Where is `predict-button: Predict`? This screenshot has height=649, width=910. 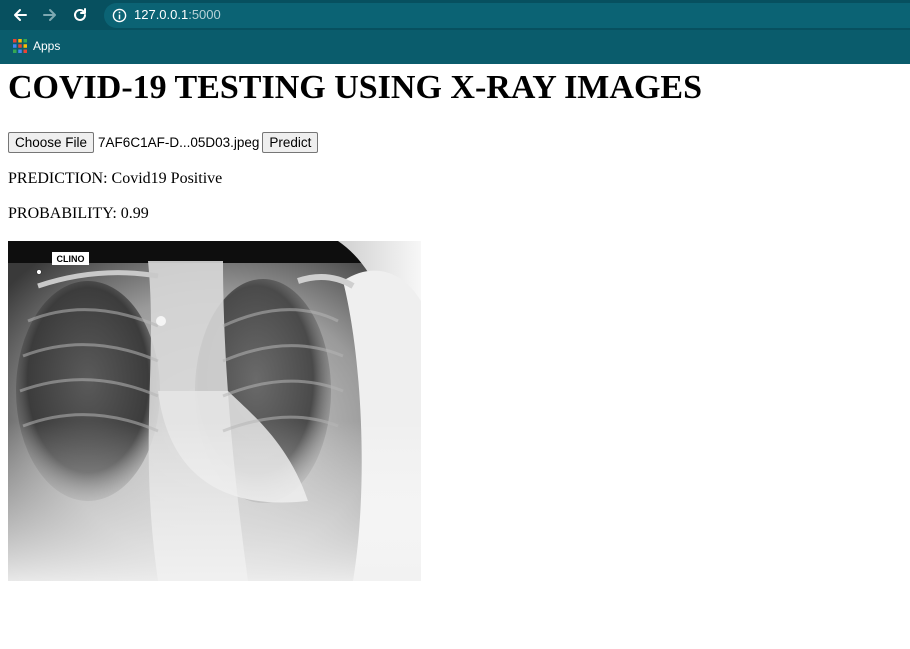 predict-button: Predict is located at coordinates (290, 142).